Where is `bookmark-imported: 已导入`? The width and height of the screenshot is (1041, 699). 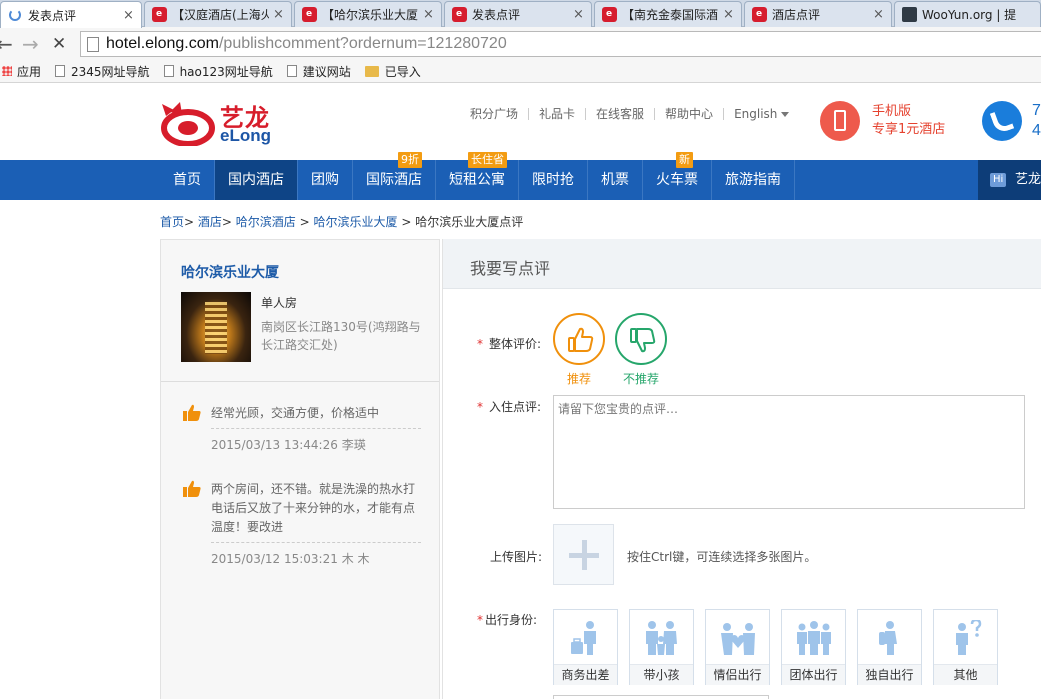 bookmark-imported: 已导入 is located at coordinates (392, 71).